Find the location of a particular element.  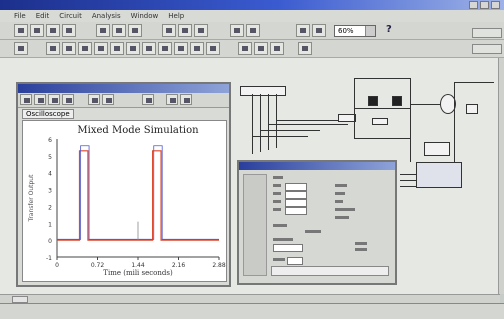

oscilloscope-tab: Oscilloscope is located at coordinates (48, 114).